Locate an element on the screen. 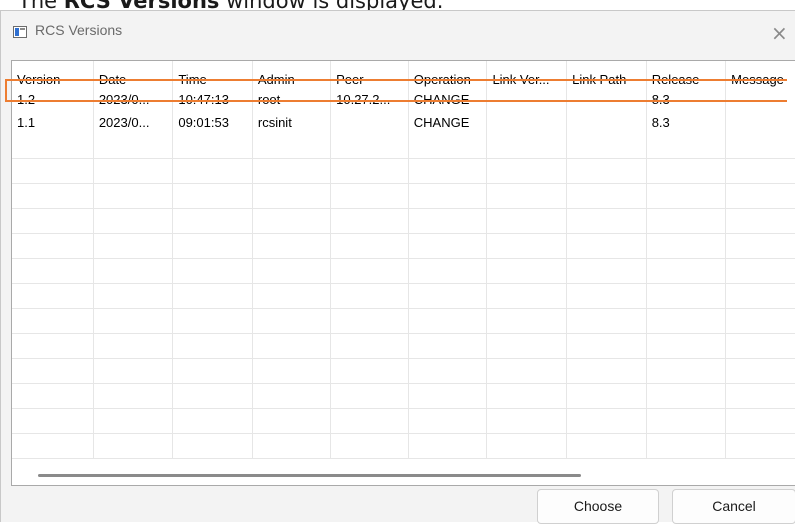 The image size is (795, 524). cell-operation: CHANGE is located at coordinates (448, 99).